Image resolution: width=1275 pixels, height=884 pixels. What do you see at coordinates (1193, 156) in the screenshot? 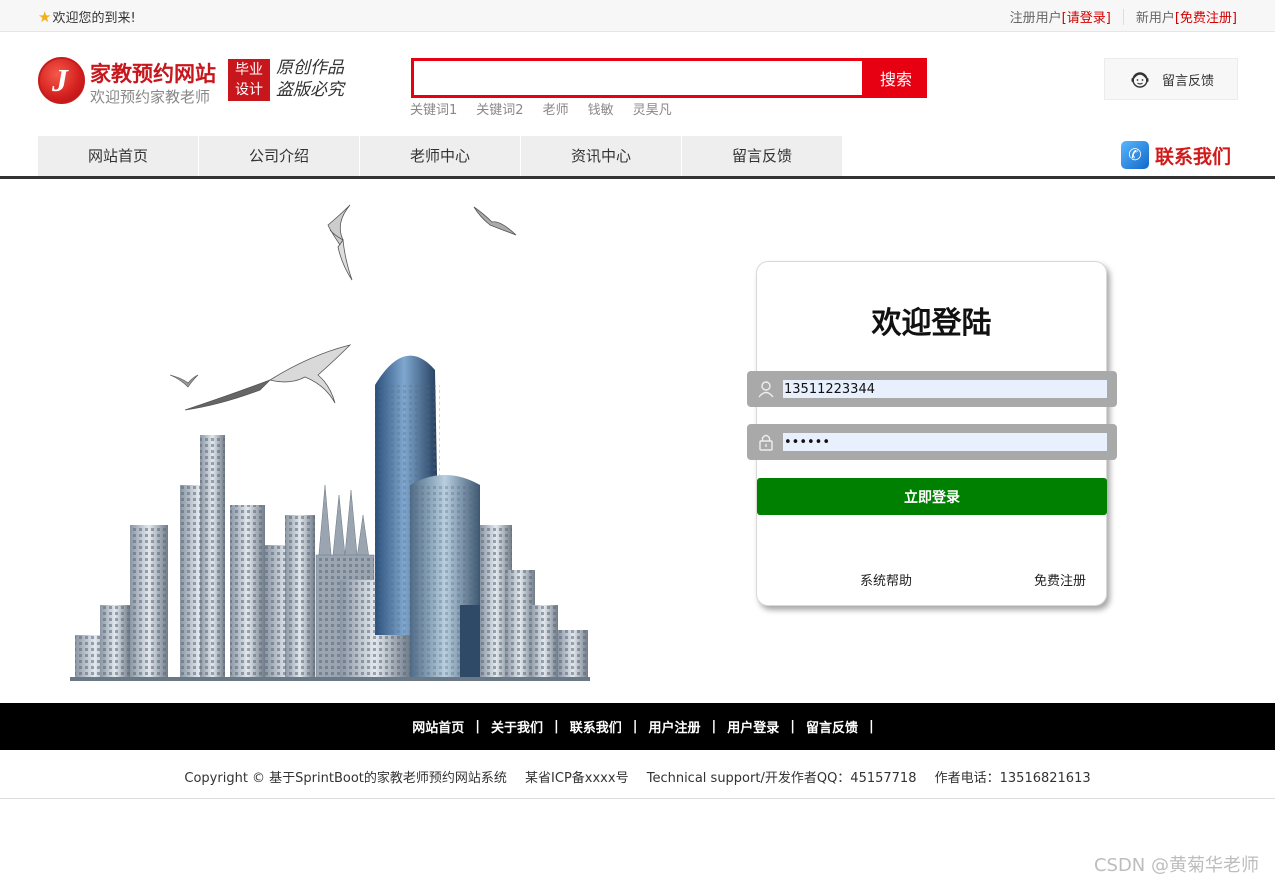
I see `contact-us-label: 联系我们` at bounding box center [1193, 156].